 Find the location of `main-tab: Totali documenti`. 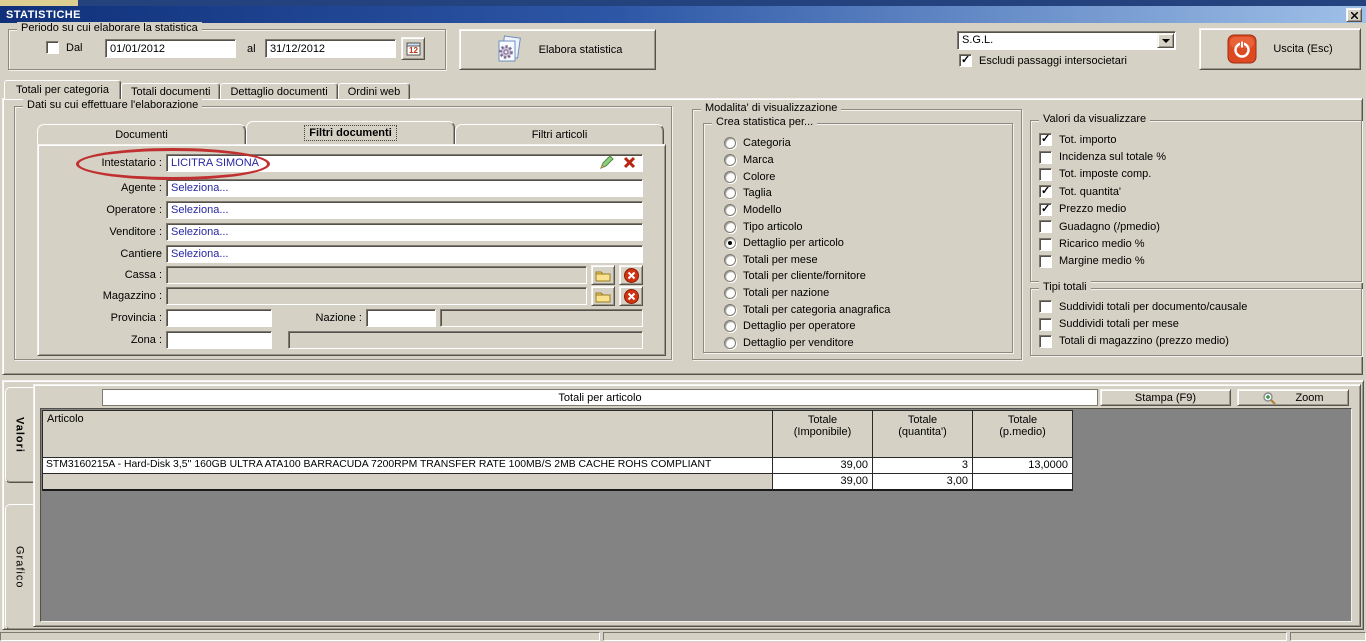

main-tab: Totali documenti is located at coordinates (170, 91).